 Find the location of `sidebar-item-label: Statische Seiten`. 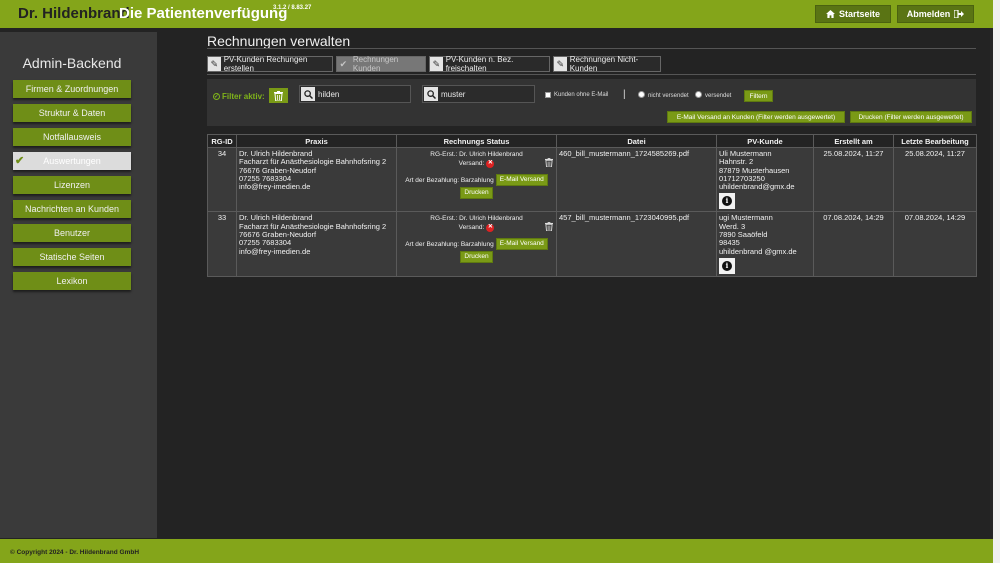

sidebar-item-label: Statische Seiten is located at coordinates (72, 257).